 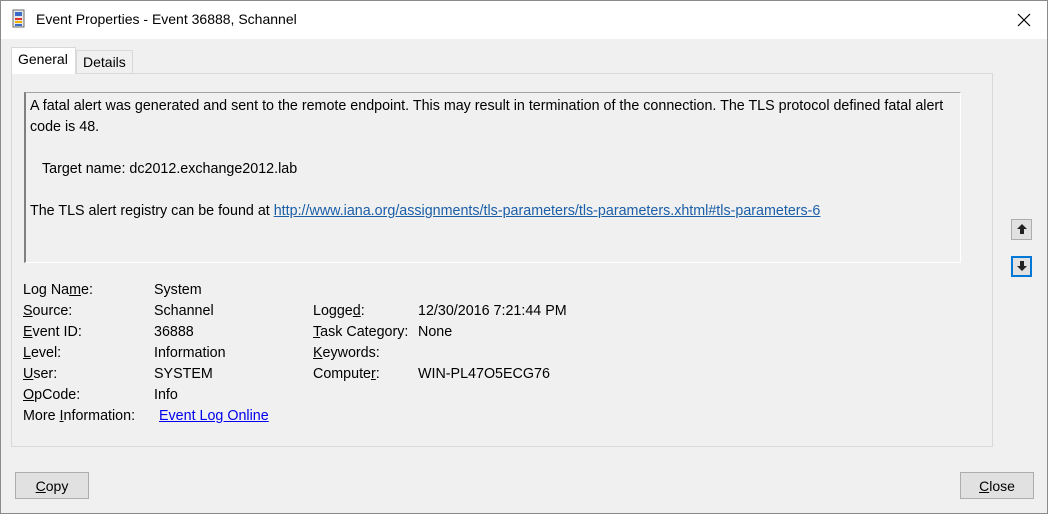 I want to click on arrow-up-icon, so click(x=1022, y=230).